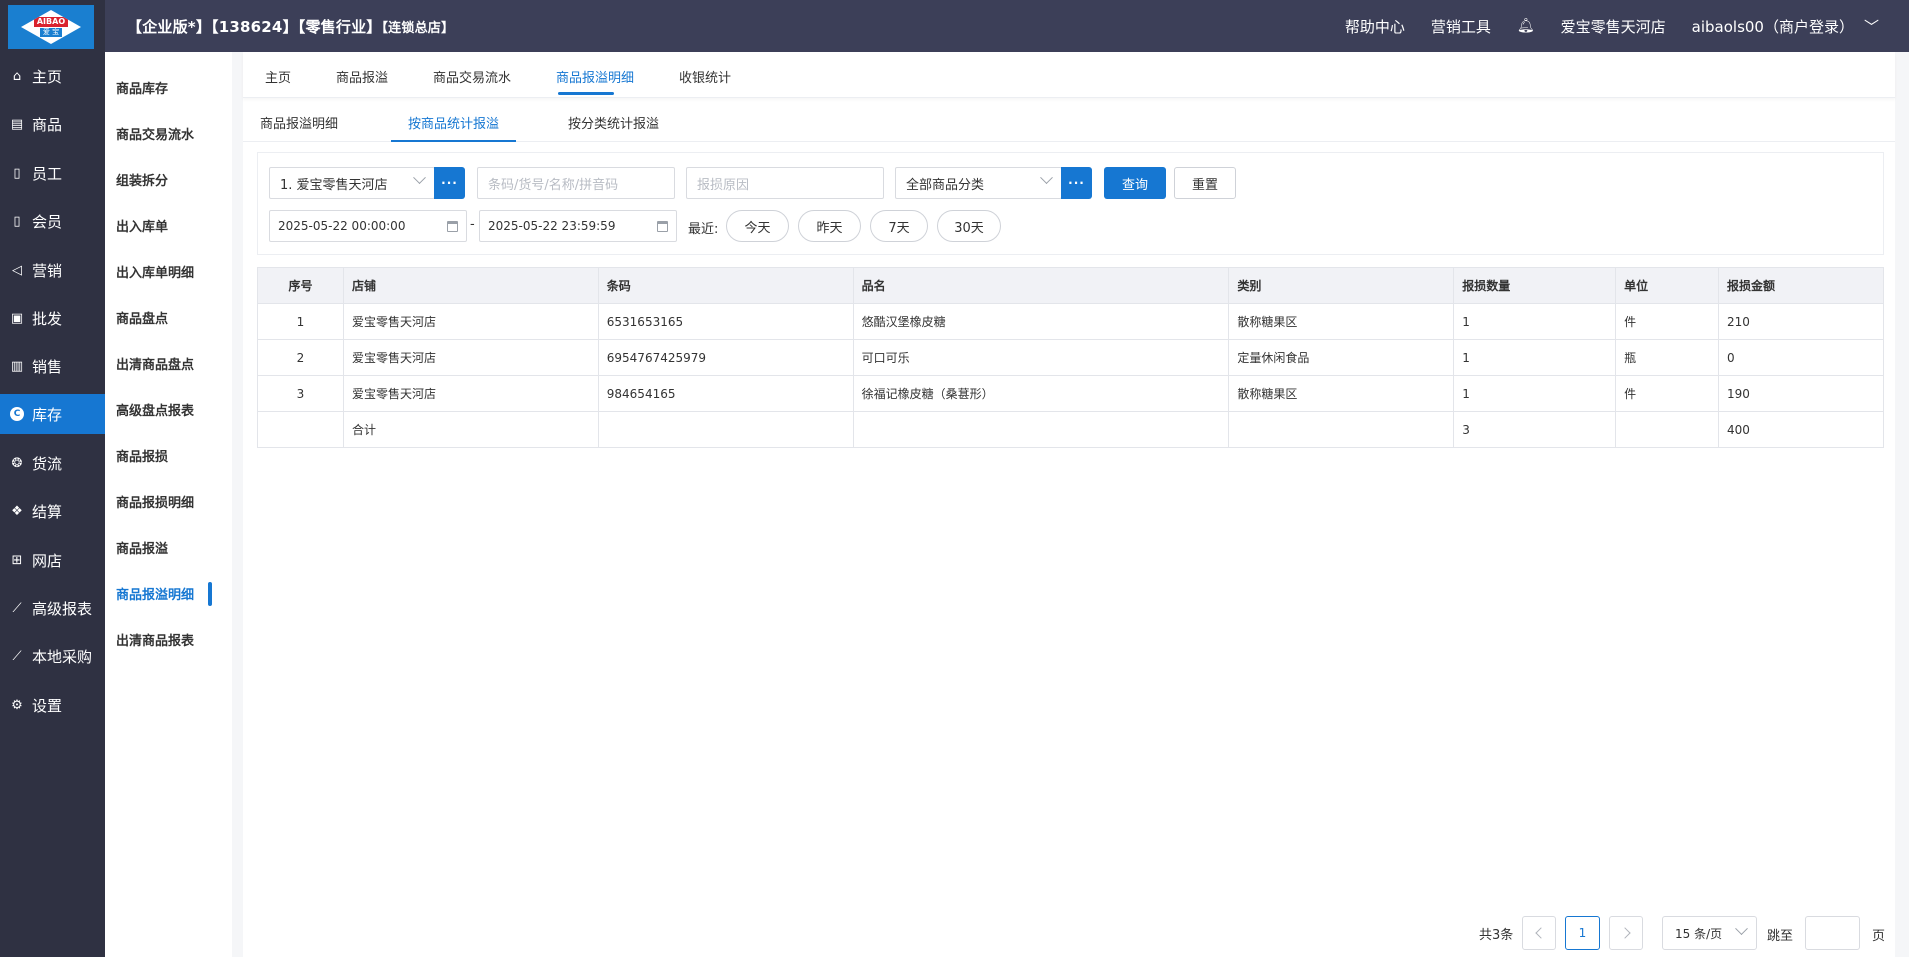  Describe the element at coordinates (1041, 393) in the screenshot. I see `cell: 徐福记橡皮糖（桑葚形）` at that location.